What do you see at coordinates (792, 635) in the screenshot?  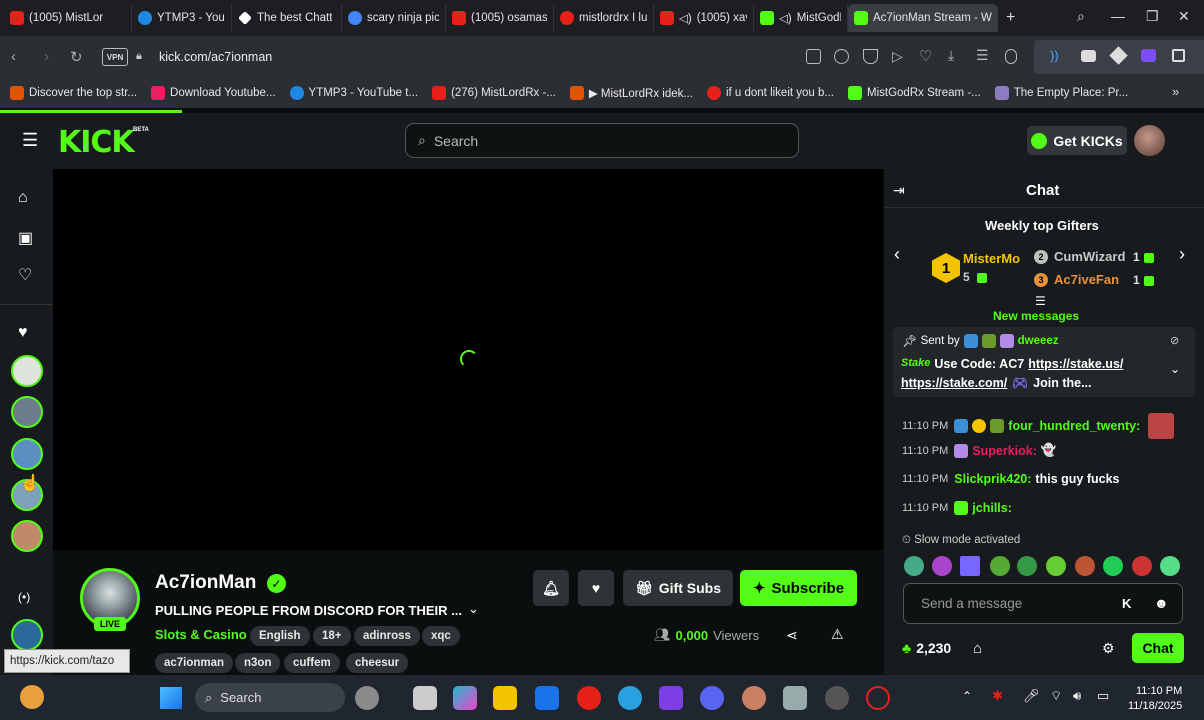 I see `share-icon: ⋖` at bounding box center [792, 635].